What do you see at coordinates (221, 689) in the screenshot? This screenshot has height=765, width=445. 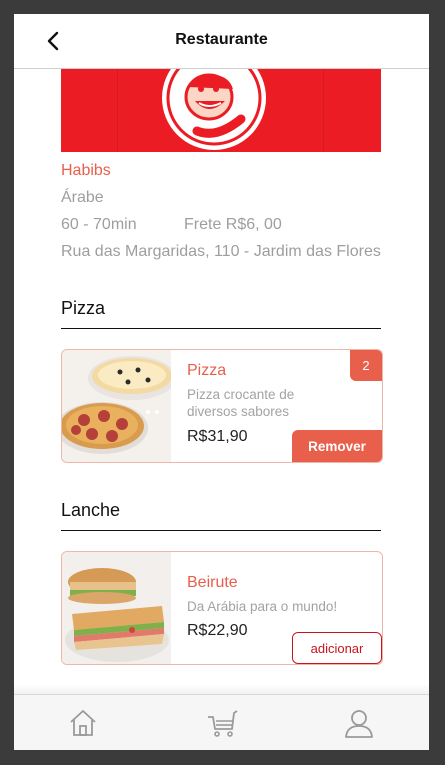 I see `scroll-fade` at bounding box center [221, 689].